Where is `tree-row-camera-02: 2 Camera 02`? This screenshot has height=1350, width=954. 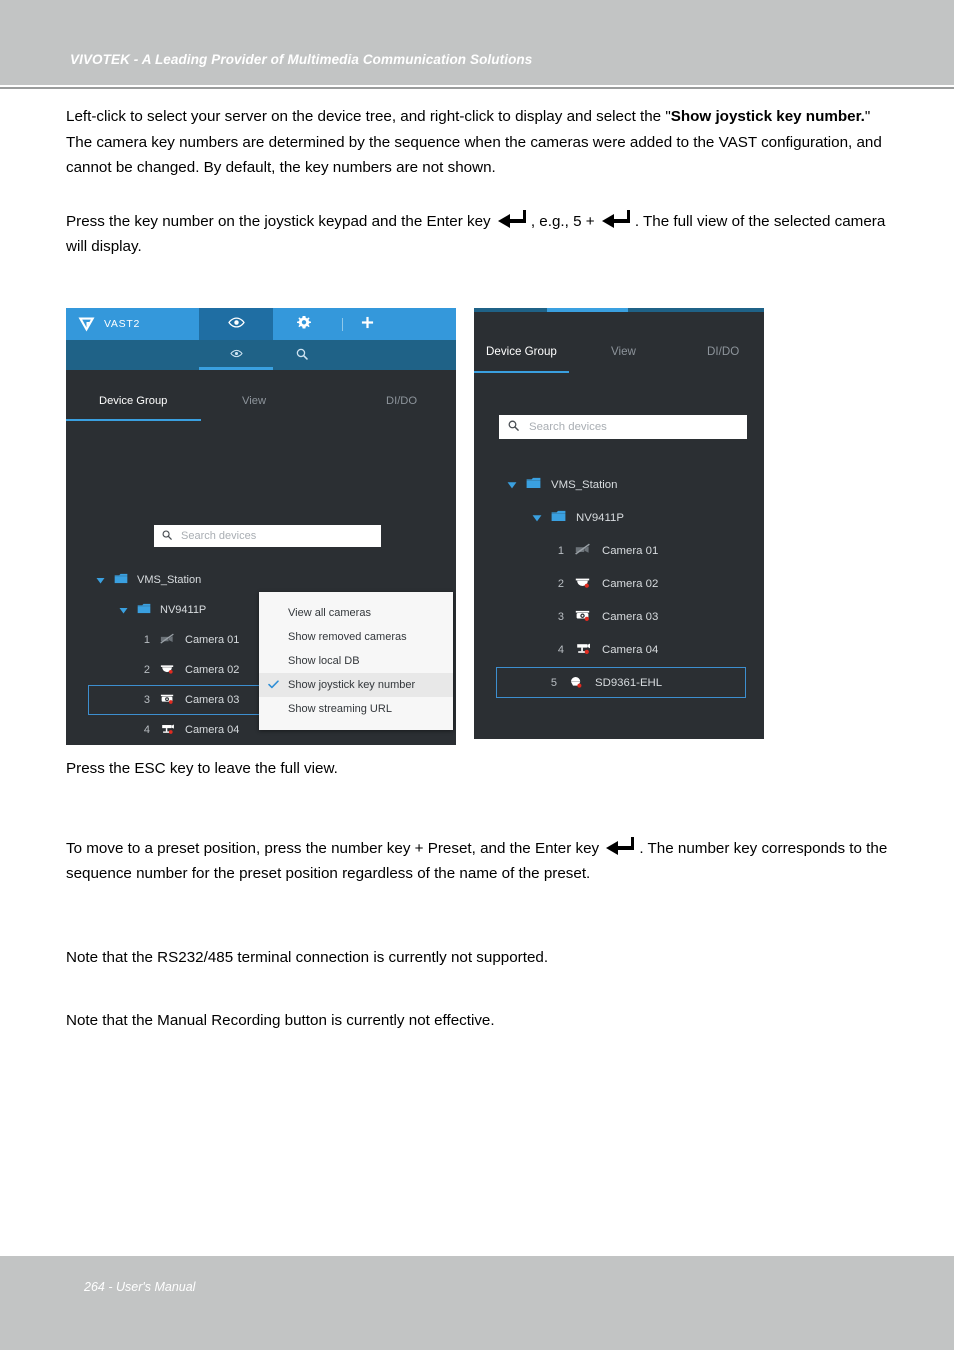
tree-row-camera-02: 2 Camera 02 is located at coordinates (619, 583).